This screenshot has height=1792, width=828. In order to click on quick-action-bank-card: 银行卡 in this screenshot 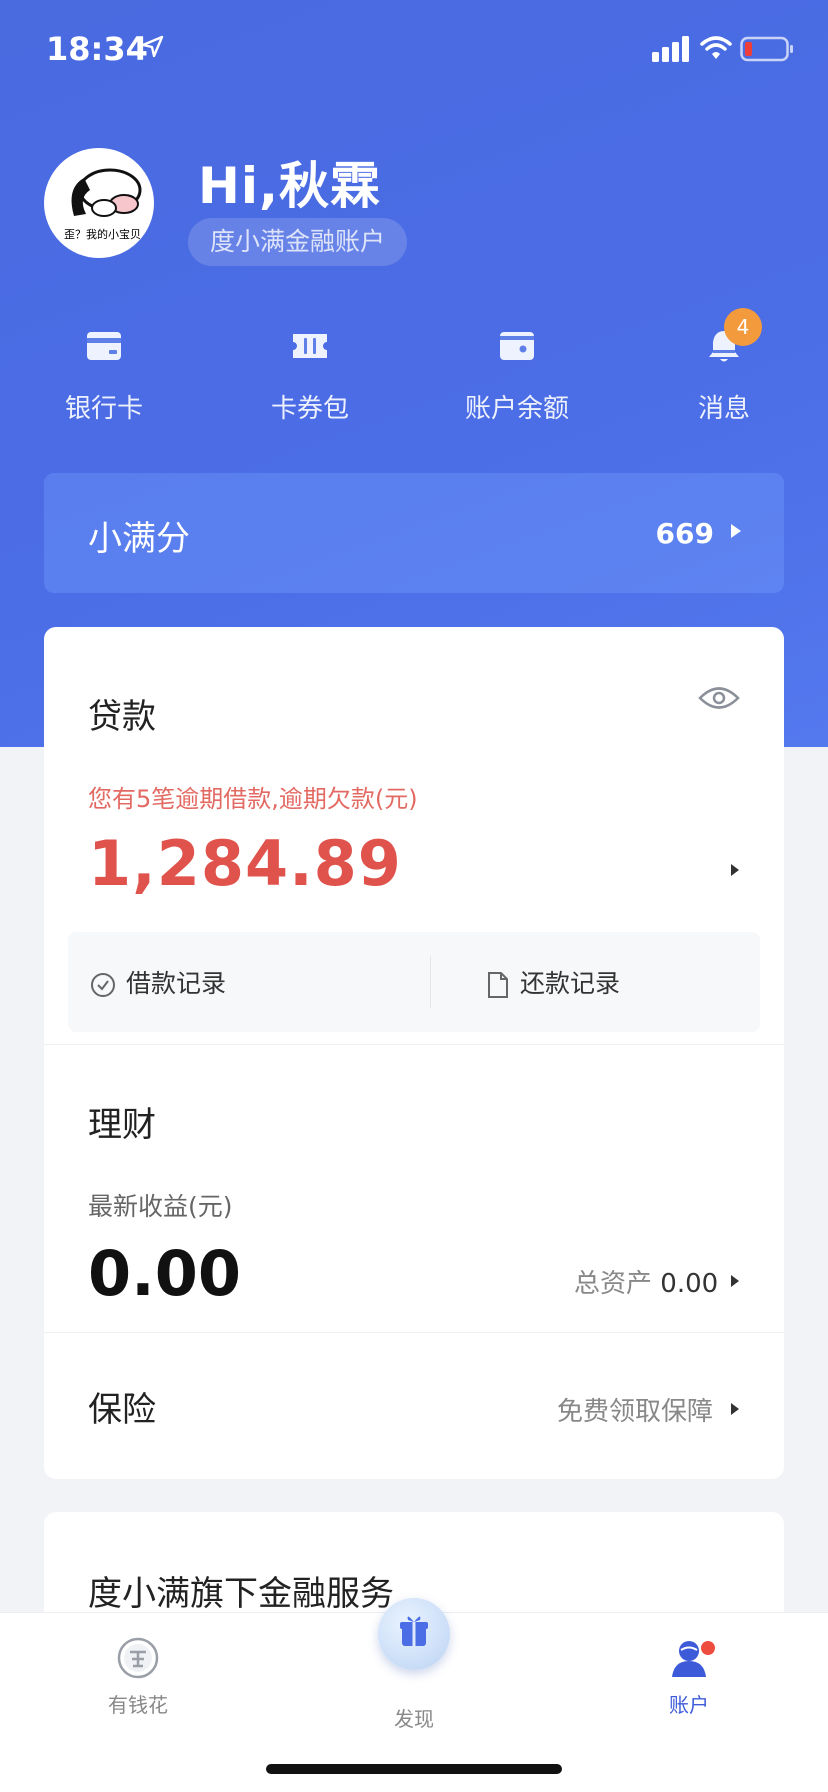, I will do `click(104, 375)`.